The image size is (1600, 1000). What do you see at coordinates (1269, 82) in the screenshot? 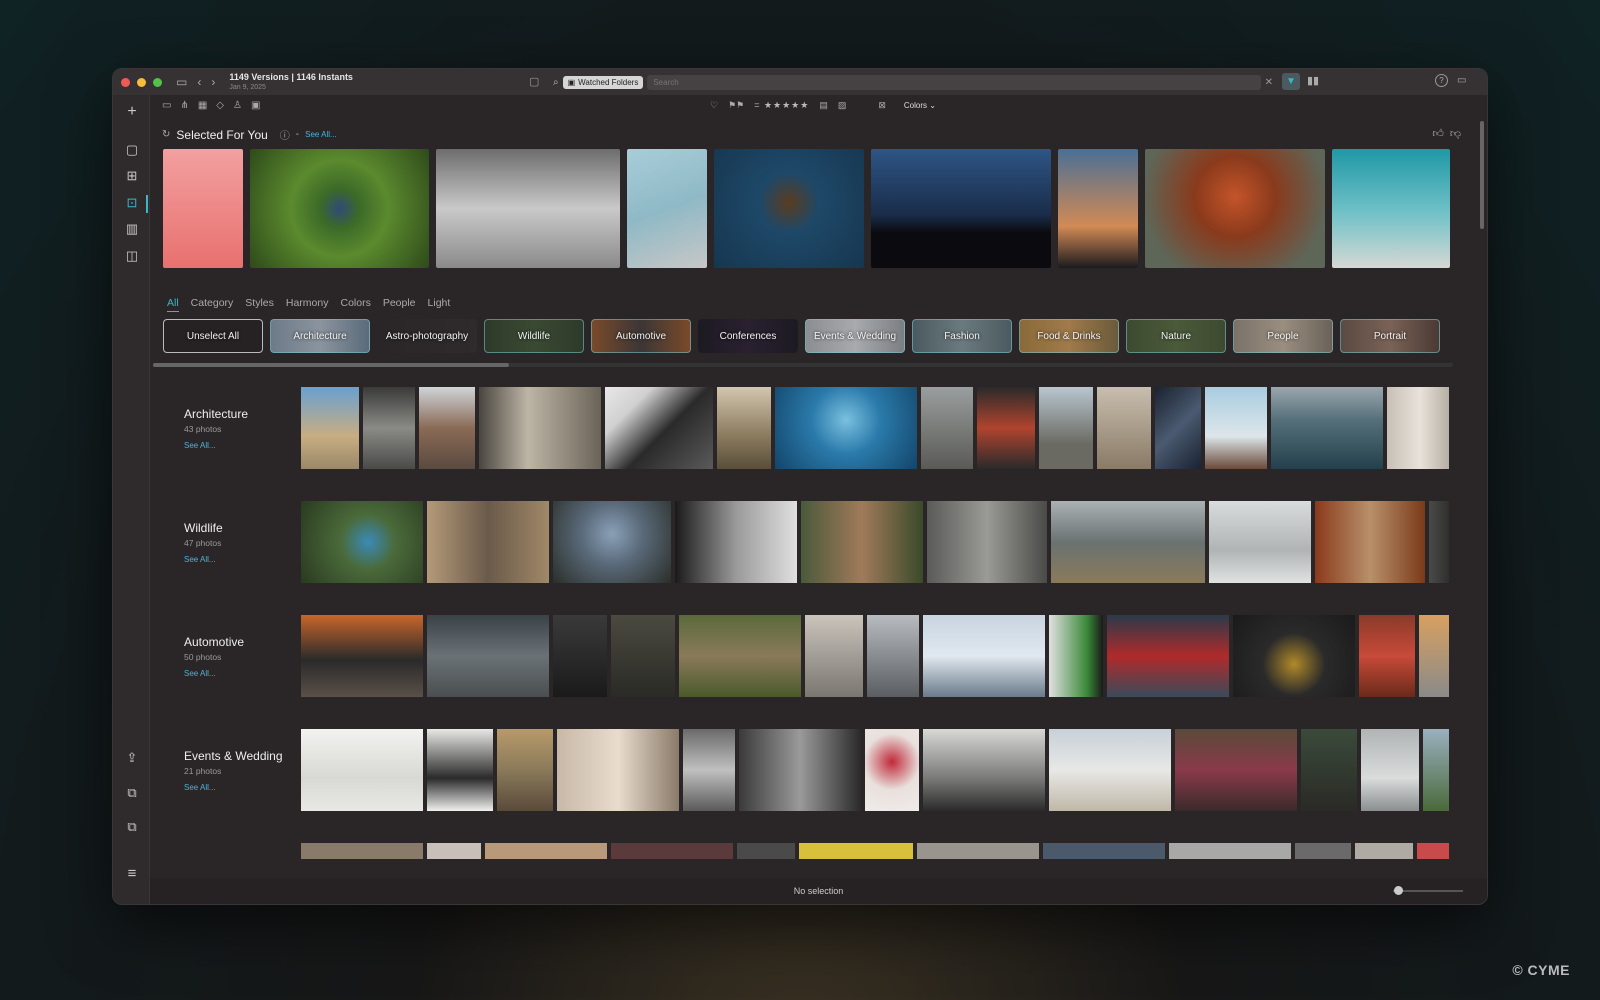
I see `clear-search-icon: ✕` at bounding box center [1269, 82].